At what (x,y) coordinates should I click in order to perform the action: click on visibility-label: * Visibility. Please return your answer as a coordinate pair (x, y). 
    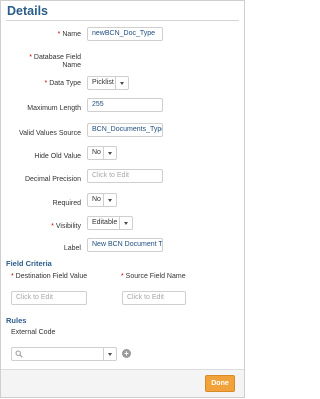
    Looking at the image, I should click on (66, 226).